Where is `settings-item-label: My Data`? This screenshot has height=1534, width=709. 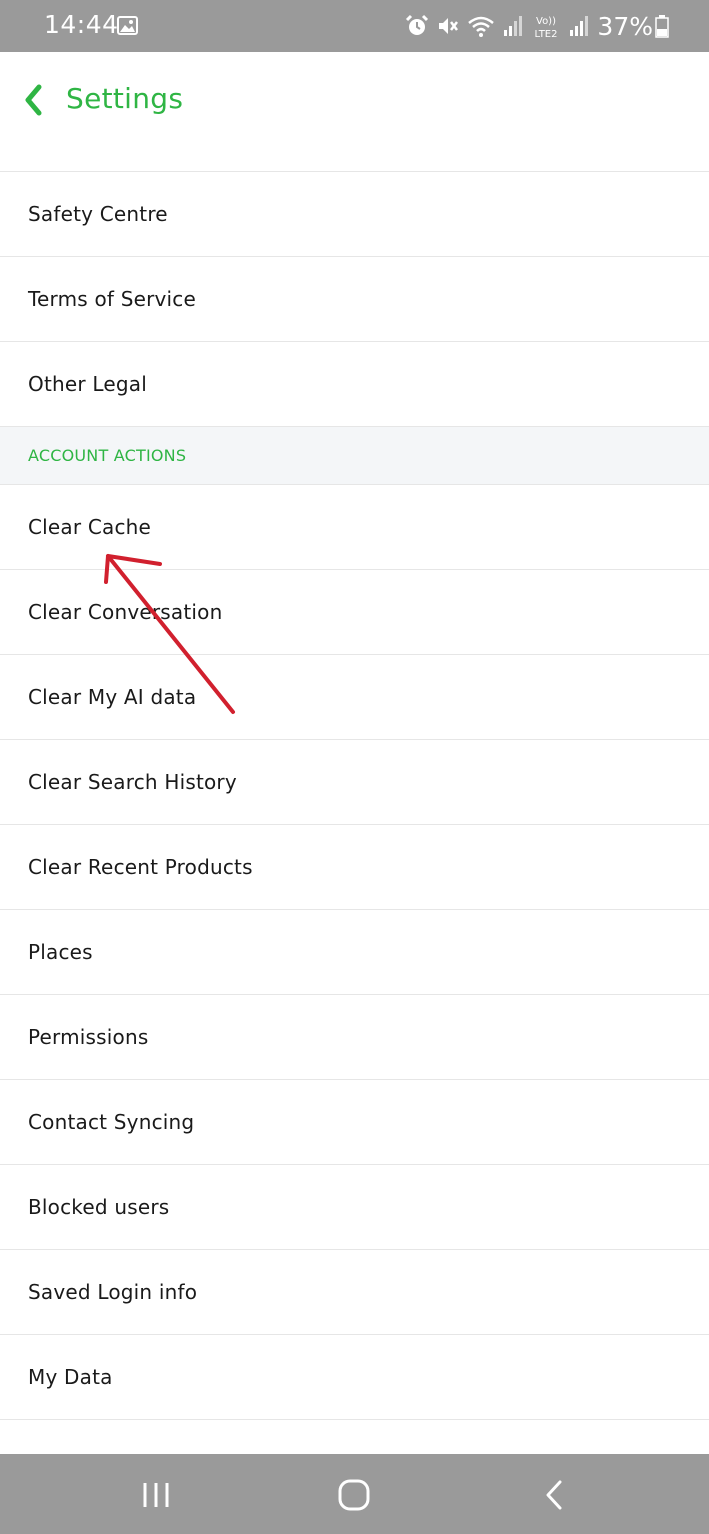
settings-item-label: My Data is located at coordinates (70, 1377).